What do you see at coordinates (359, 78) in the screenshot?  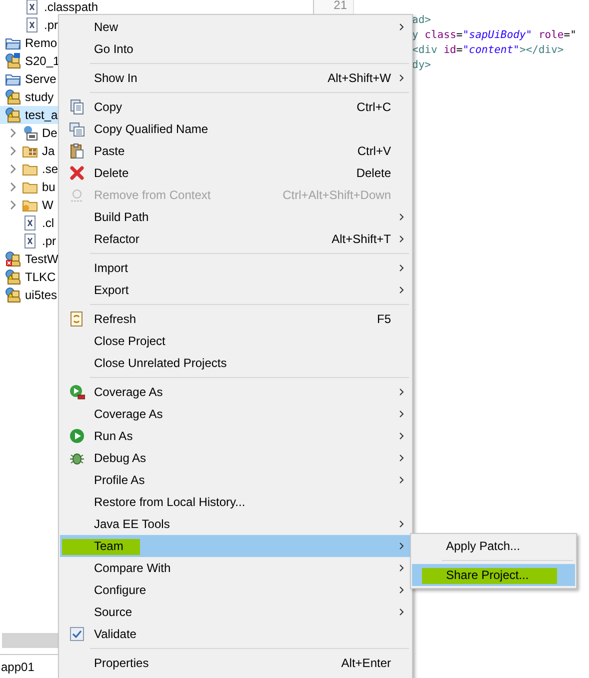 I see `shortcut-label: Alt+Shift+W` at bounding box center [359, 78].